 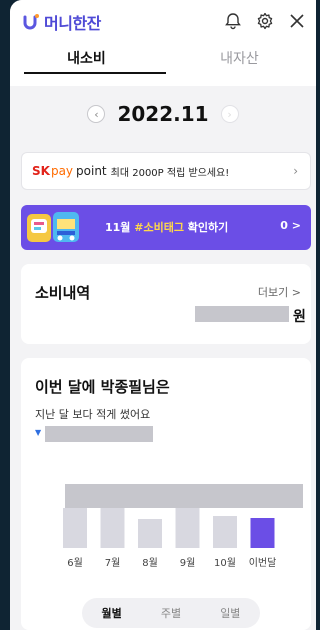 I want to click on sk-brand-text: SK, so click(x=41, y=171).